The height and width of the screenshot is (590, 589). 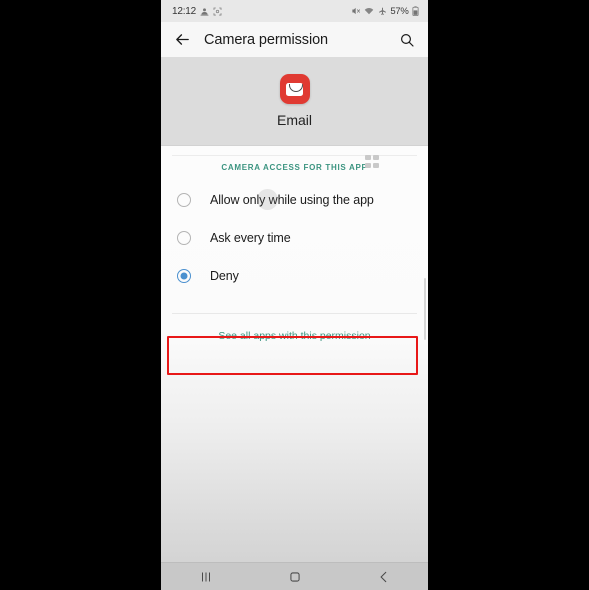 I want to click on status-bar-left: 12:12, so click(x=197, y=11).